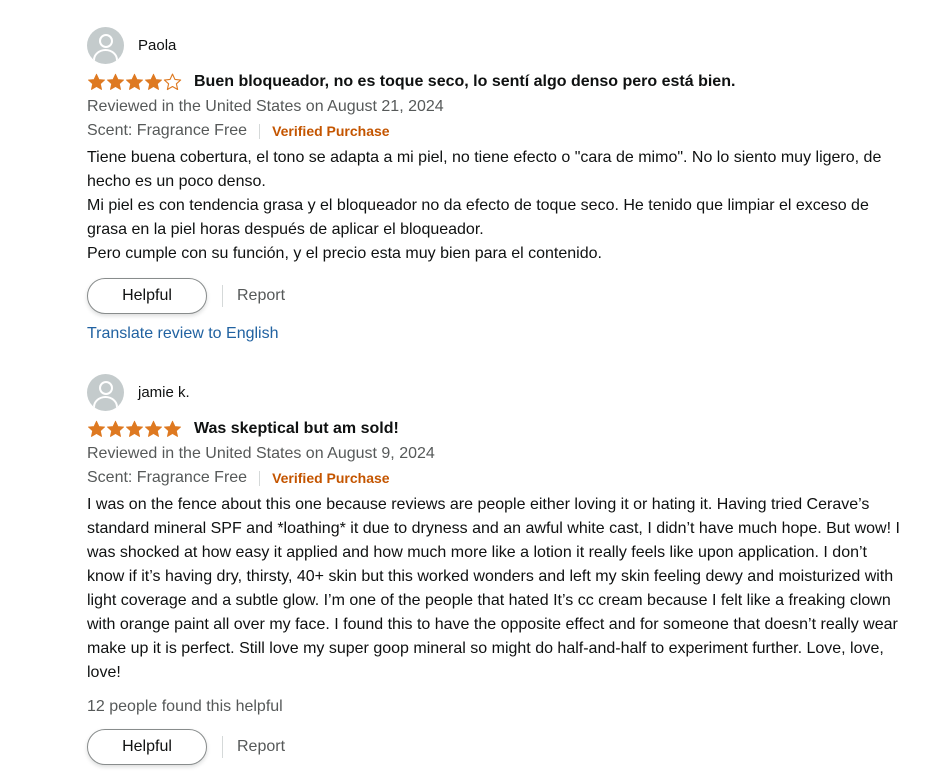 This screenshot has width=947, height=783. I want to click on reviewer-profile: jamie k., so click(497, 392).